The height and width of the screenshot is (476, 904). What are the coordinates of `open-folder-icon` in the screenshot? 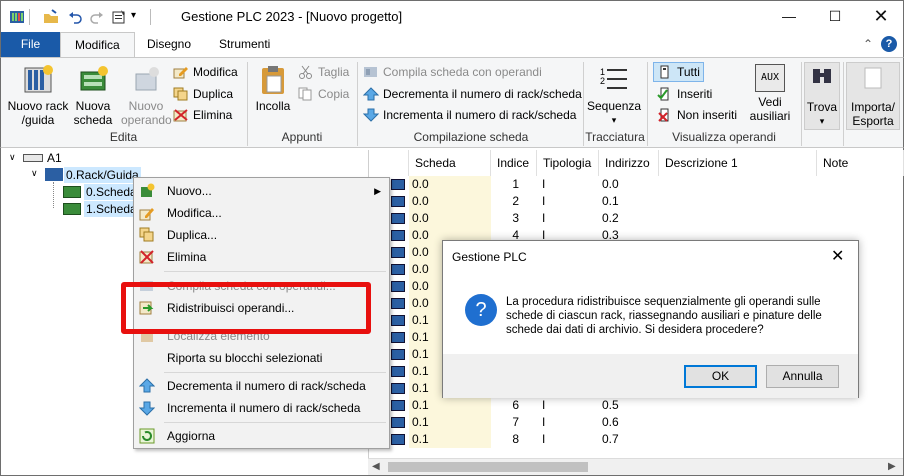 It's located at (51, 17).